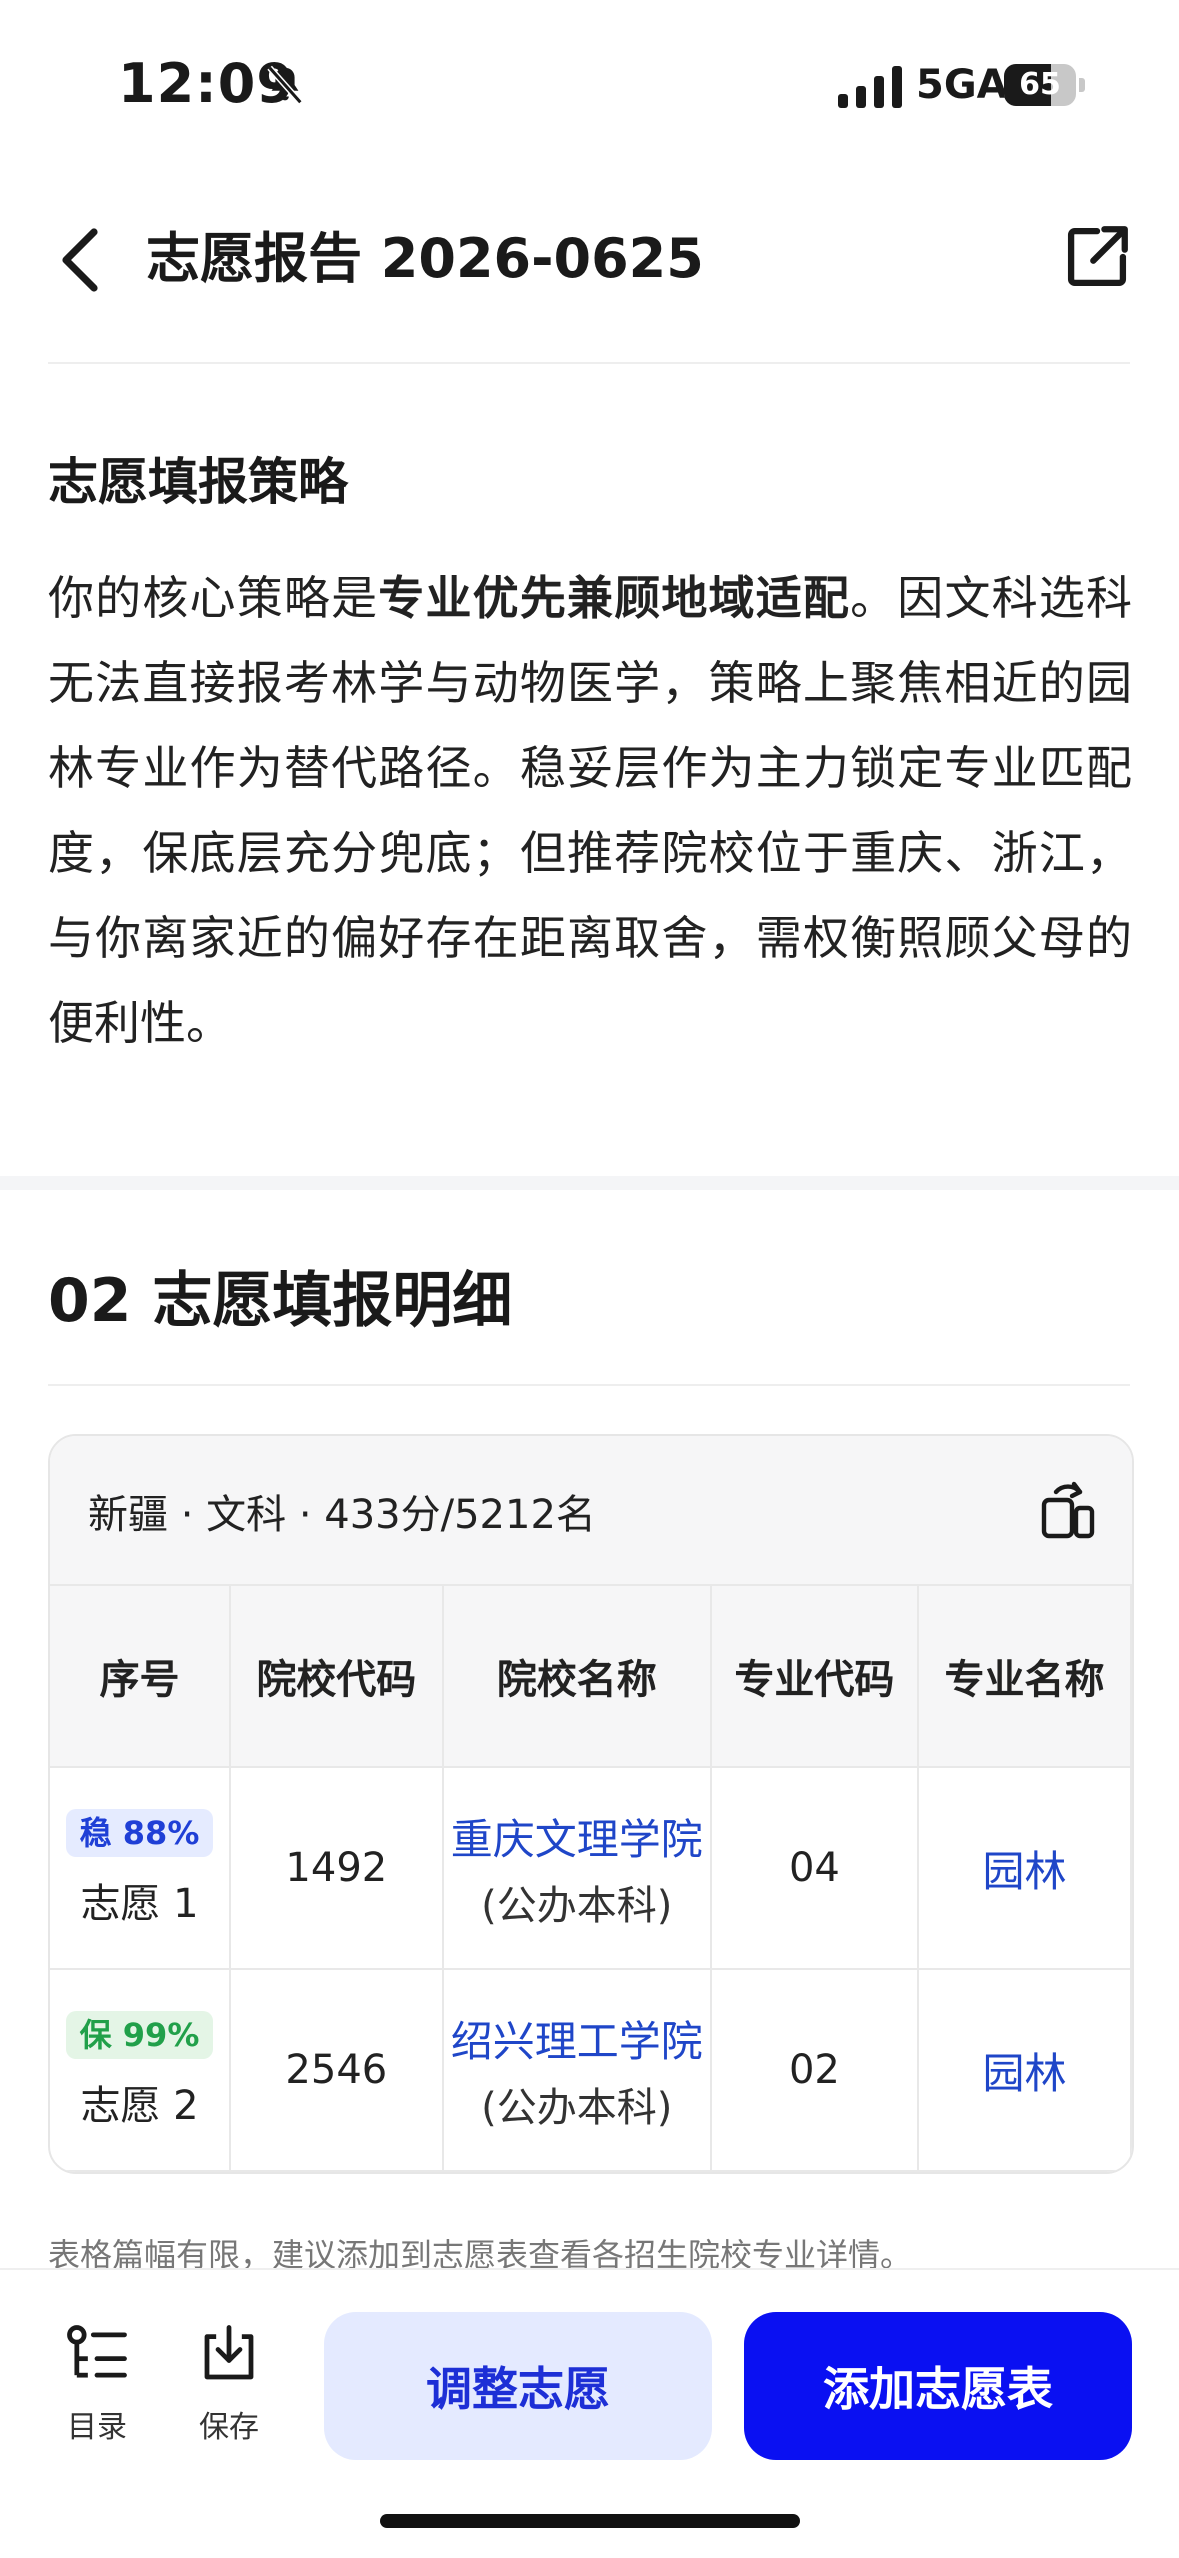 The image size is (1179, 2558). I want to click on save-button: 保存, so click(229, 2384).